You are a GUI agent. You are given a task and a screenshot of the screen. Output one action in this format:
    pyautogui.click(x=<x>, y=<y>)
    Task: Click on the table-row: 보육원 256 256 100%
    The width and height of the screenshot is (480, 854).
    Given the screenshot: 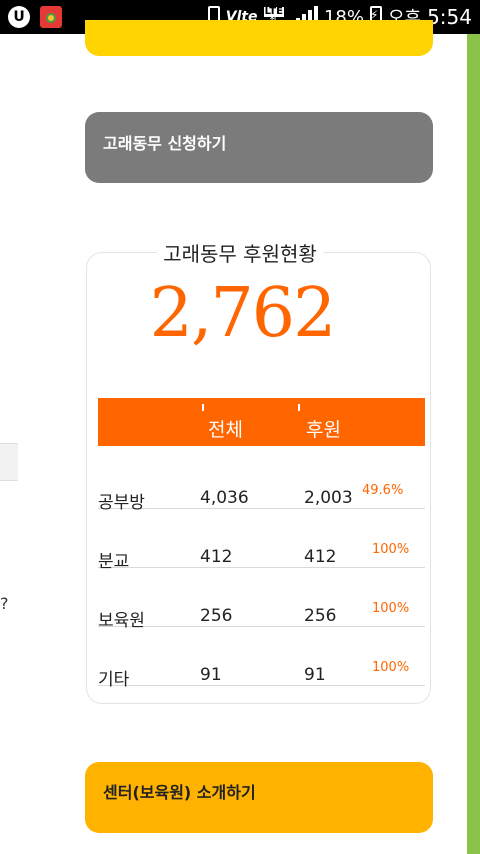 What is the action you would take?
    pyautogui.click(x=261, y=601)
    